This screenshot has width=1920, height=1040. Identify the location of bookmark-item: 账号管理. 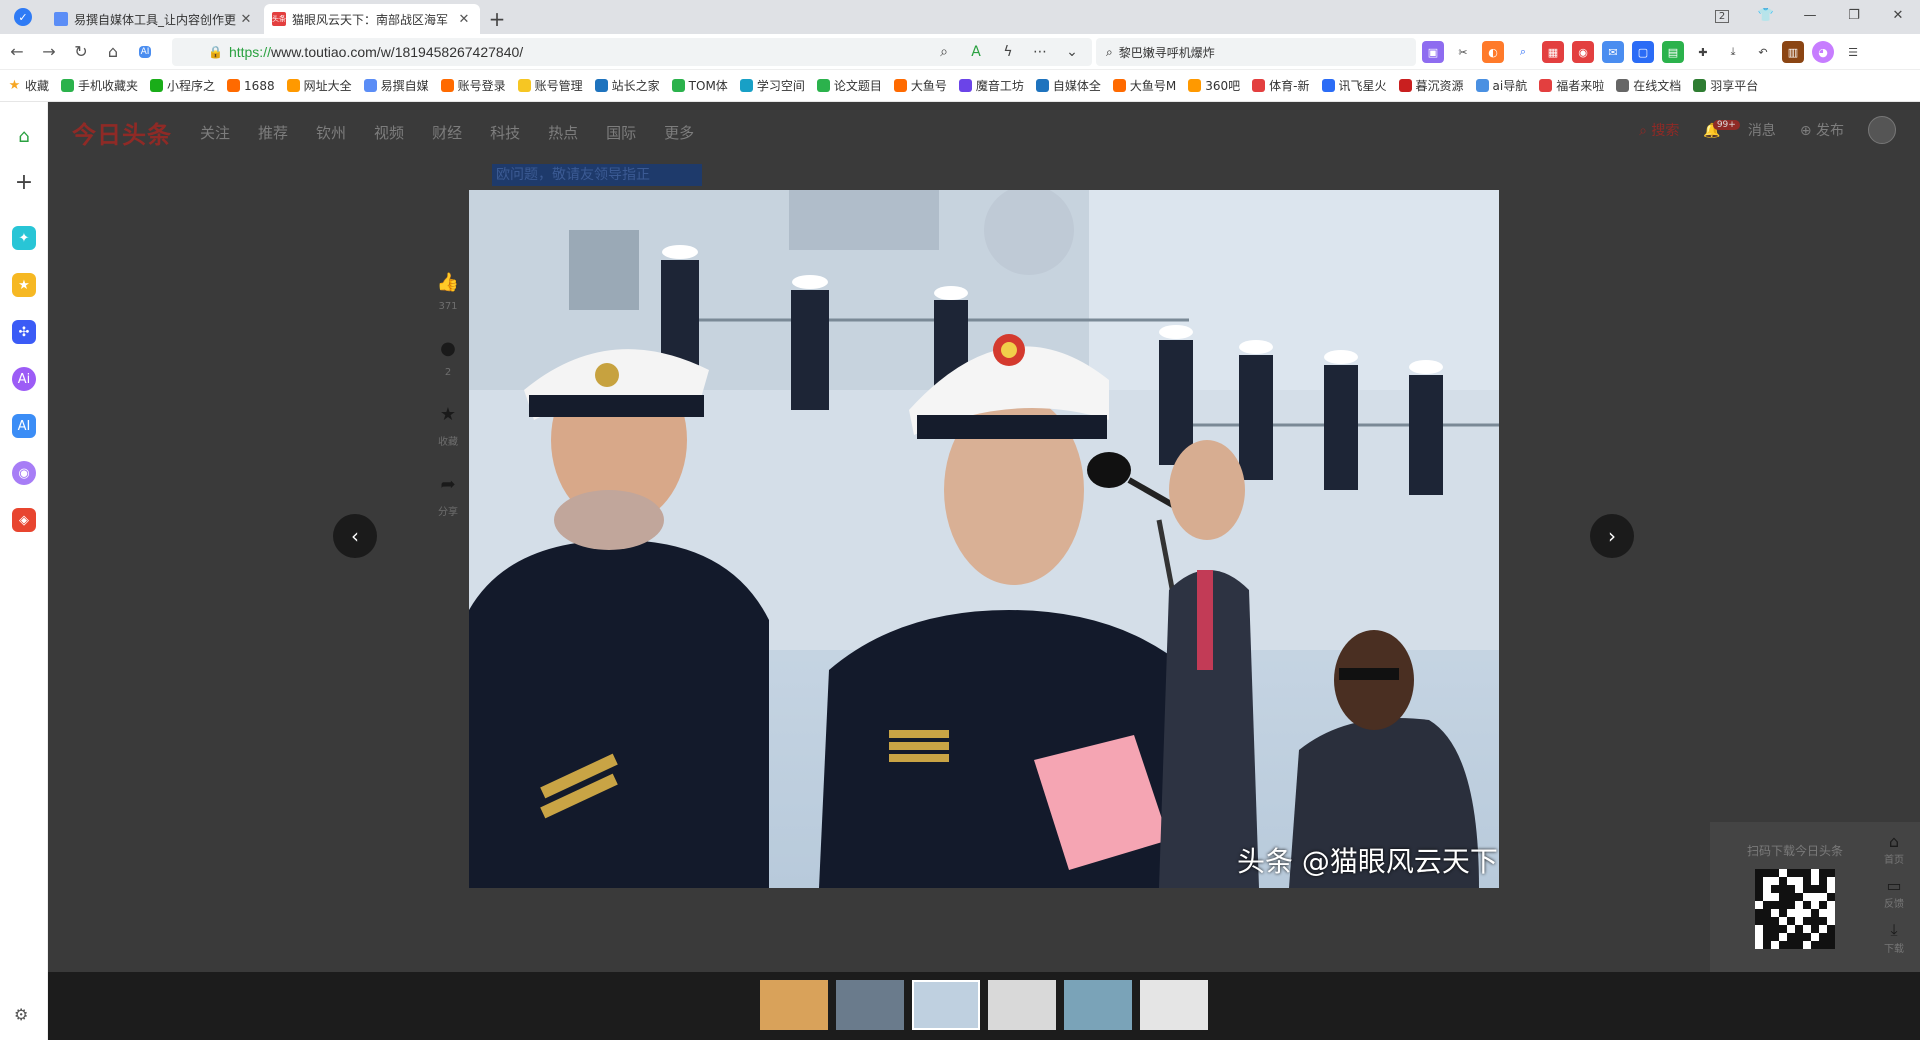
(550, 85).